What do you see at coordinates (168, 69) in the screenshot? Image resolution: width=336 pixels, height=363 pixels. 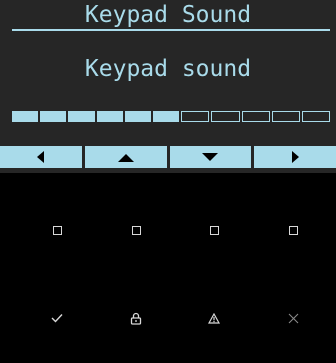 I see `screen-message: Keypad sound` at bounding box center [168, 69].